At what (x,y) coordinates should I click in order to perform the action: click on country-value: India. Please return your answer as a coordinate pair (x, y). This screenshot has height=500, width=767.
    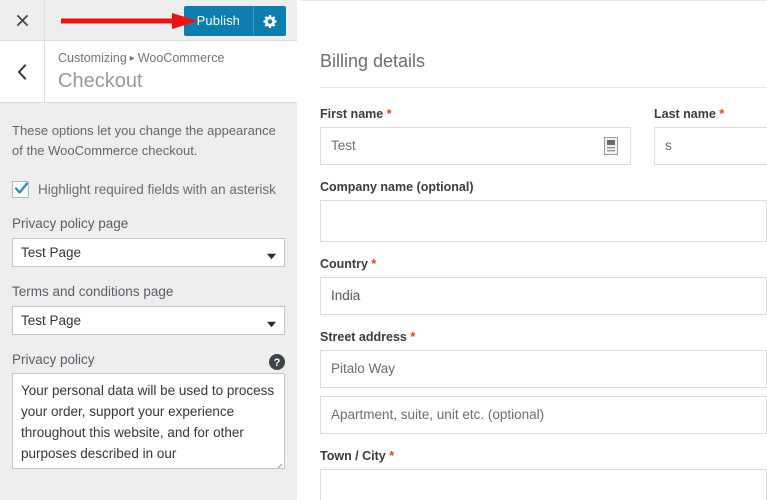
    Looking at the image, I should click on (346, 295).